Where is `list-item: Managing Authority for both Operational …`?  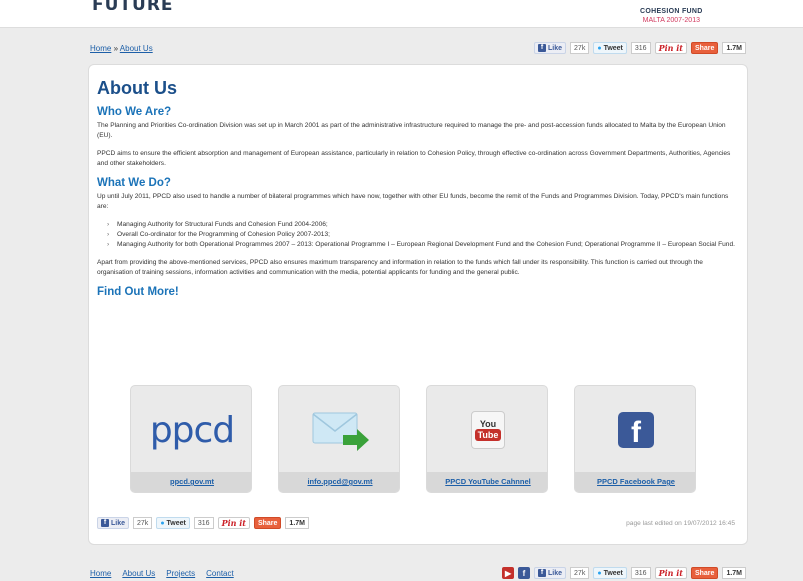 list-item: Managing Authority for both Operational … is located at coordinates (422, 245).